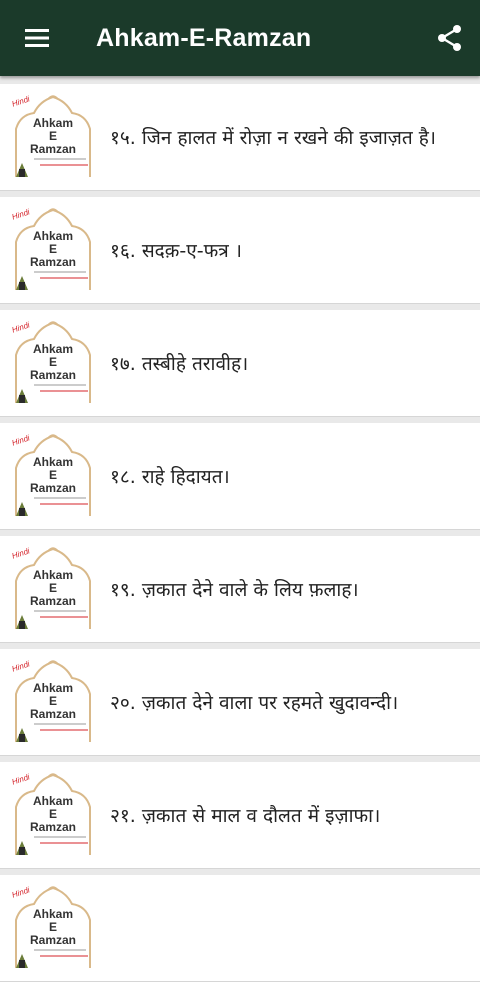  I want to click on list-item-label: २०. ज़कात देने वाला पर रहमते खुदावन्दी।, so click(254, 703).